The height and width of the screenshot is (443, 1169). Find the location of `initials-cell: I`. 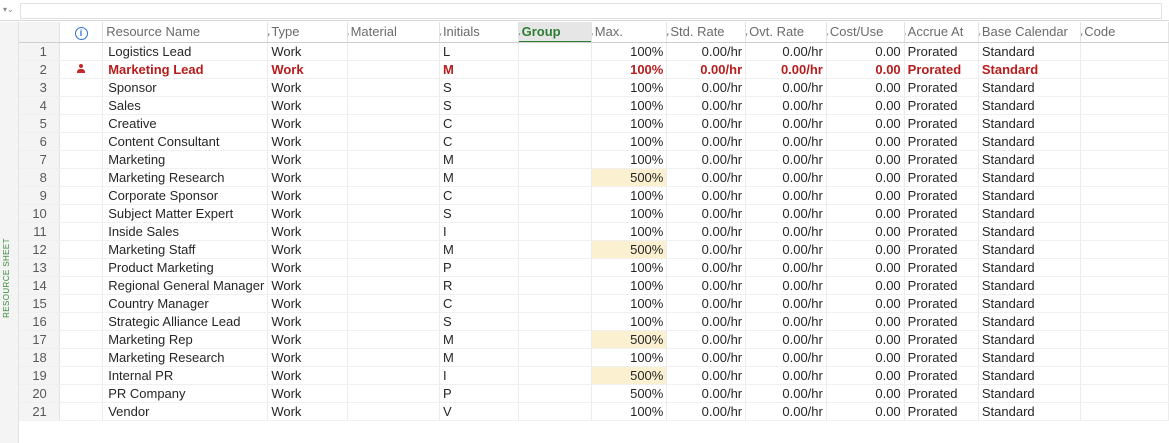

initials-cell: I is located at coordinates (479, 375).